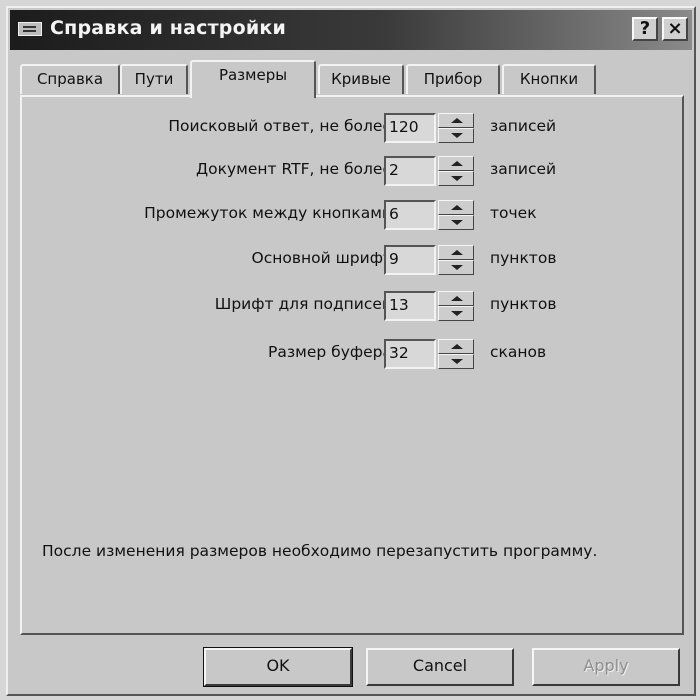 The image size is (700, 700). I want to click on caption-font-spinner, so click(456, 306).